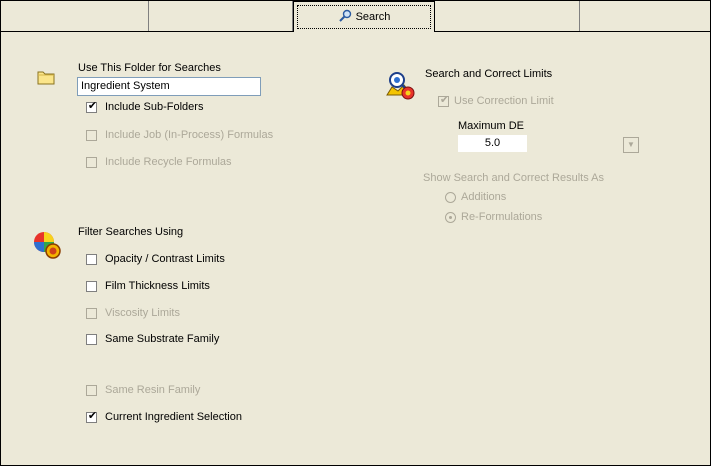  I want to click on reformulations-label: Re-Formulations, so click(502, 217).